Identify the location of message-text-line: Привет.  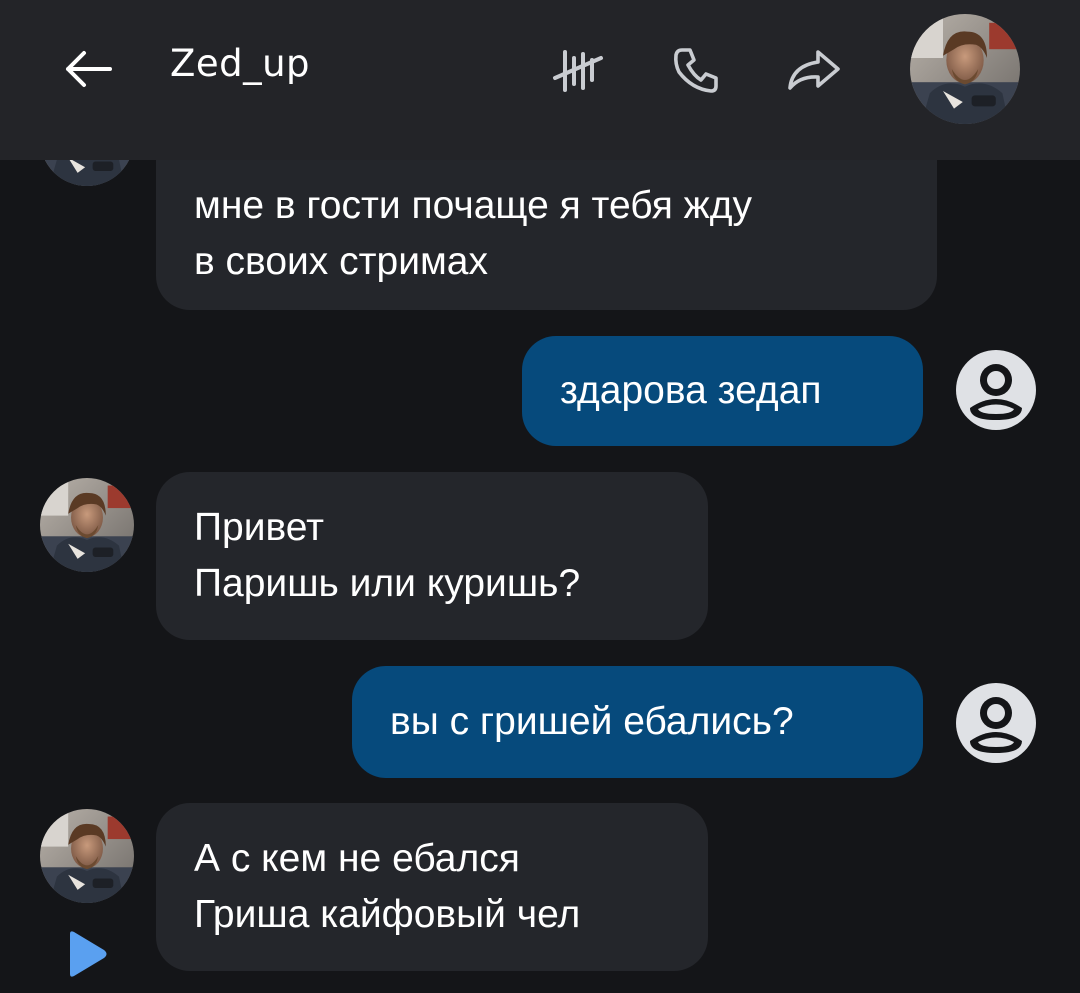
(259, 527).